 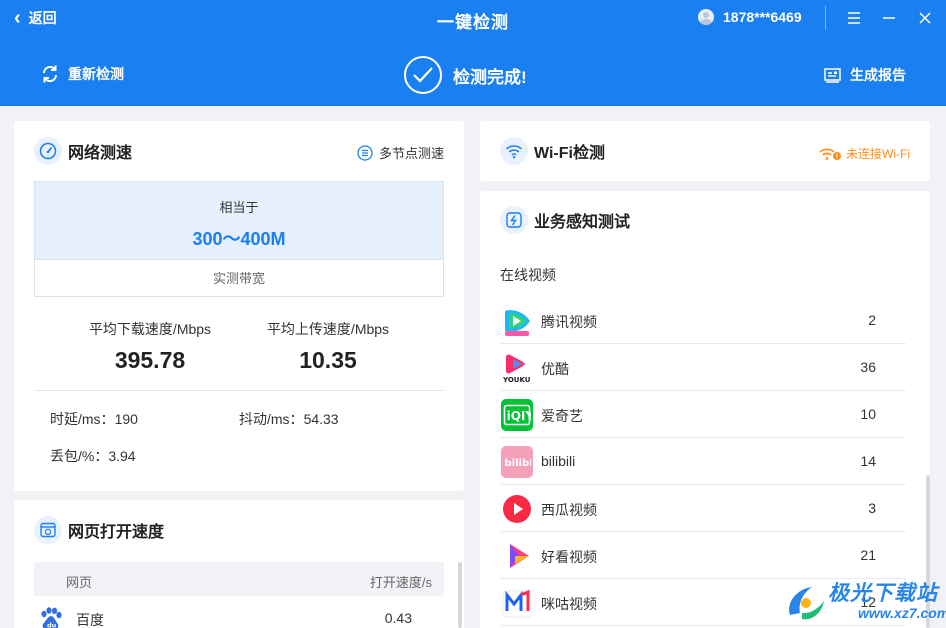 I want to click on webpage-speed-title: 网页打开速度, so click(x=116, y=532).